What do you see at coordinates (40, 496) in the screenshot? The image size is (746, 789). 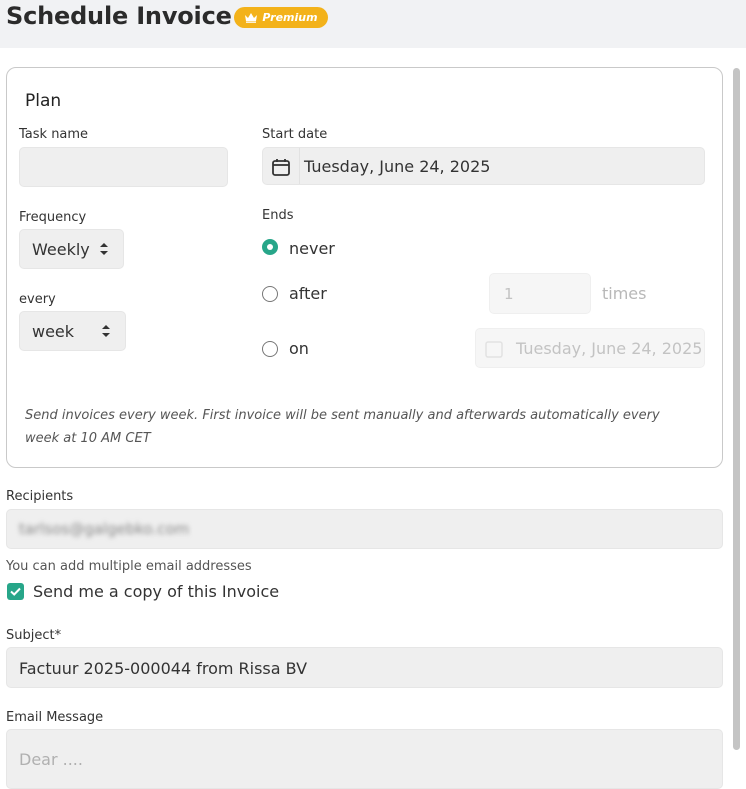 I see `recipients-label: Recipients` at bounding box center [40, 496].